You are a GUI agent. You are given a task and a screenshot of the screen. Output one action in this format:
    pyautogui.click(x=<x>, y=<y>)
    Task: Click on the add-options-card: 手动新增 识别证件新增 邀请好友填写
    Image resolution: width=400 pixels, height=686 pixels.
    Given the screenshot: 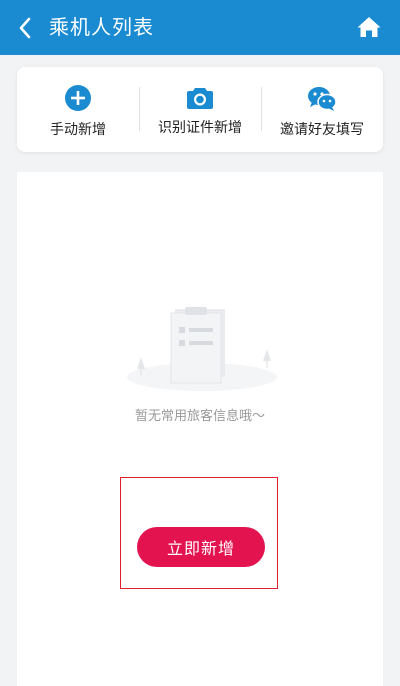 What is the action you would take?
    pyautogui.click(x=200, y=109)
    